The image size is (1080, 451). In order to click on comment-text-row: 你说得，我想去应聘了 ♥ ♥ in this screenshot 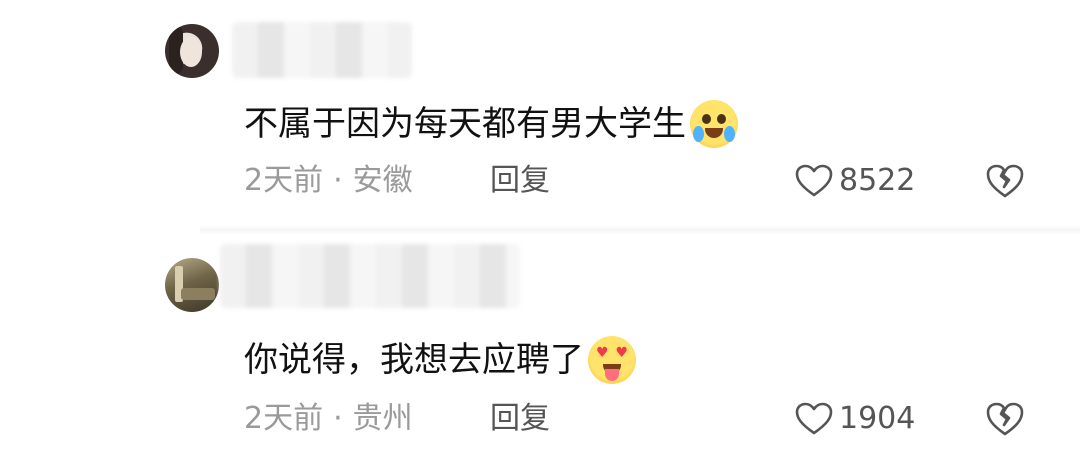, I will do `click(440, 360)`.